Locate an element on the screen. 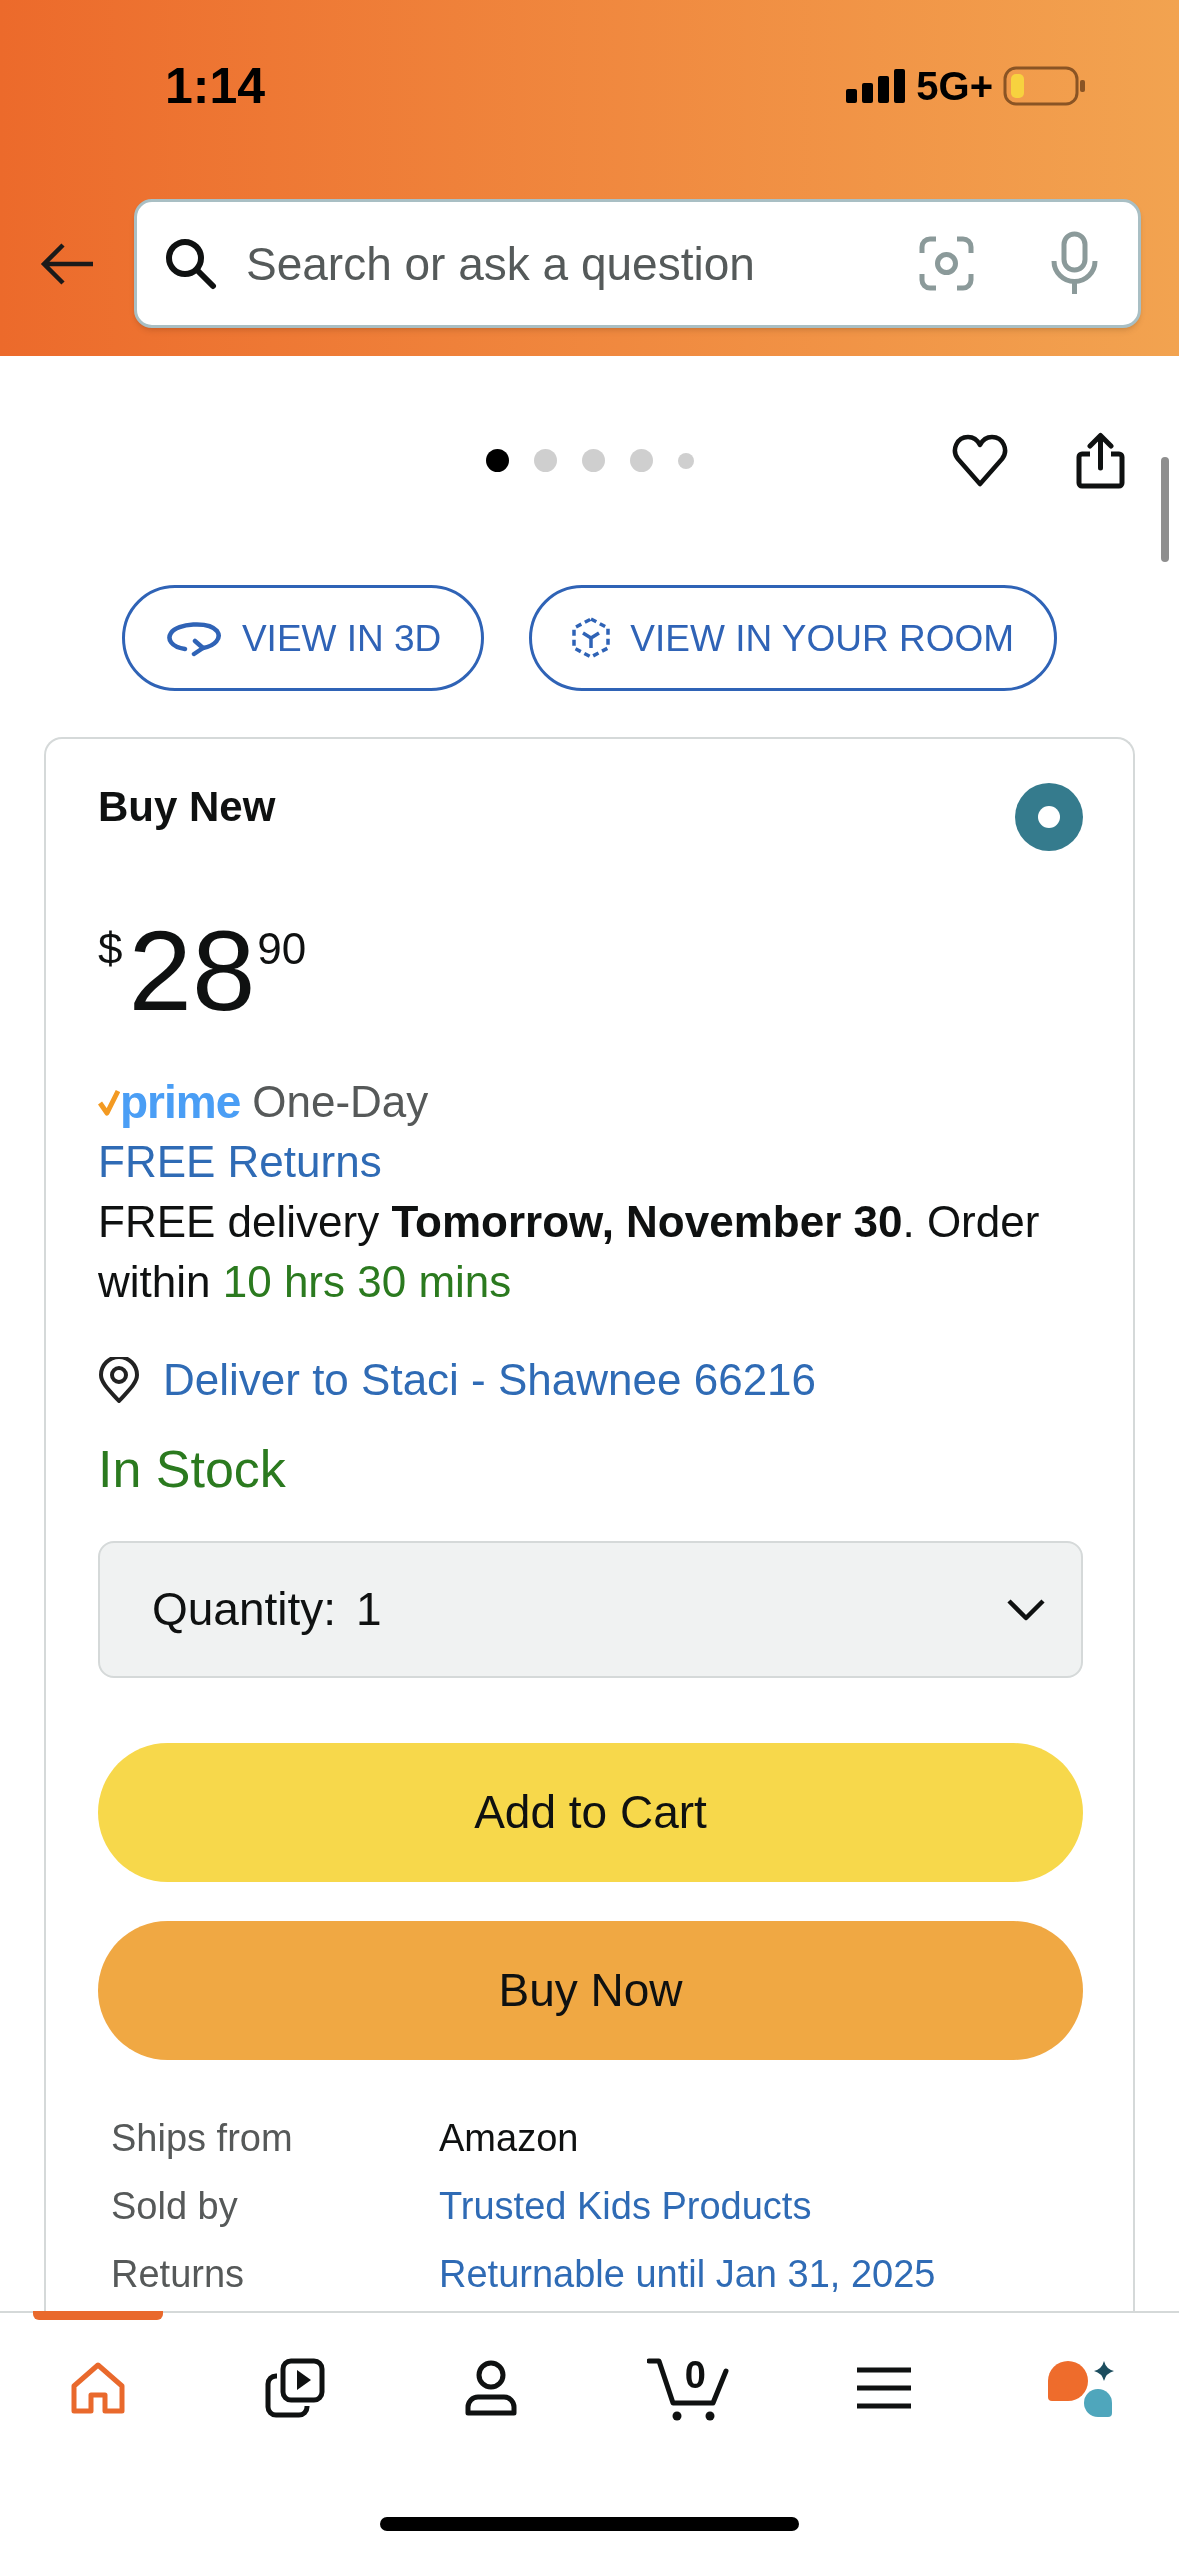 The width and height of the screenshot is (1179, 2556). search-field: Search or ask a question is located at coordinates (637, 263).